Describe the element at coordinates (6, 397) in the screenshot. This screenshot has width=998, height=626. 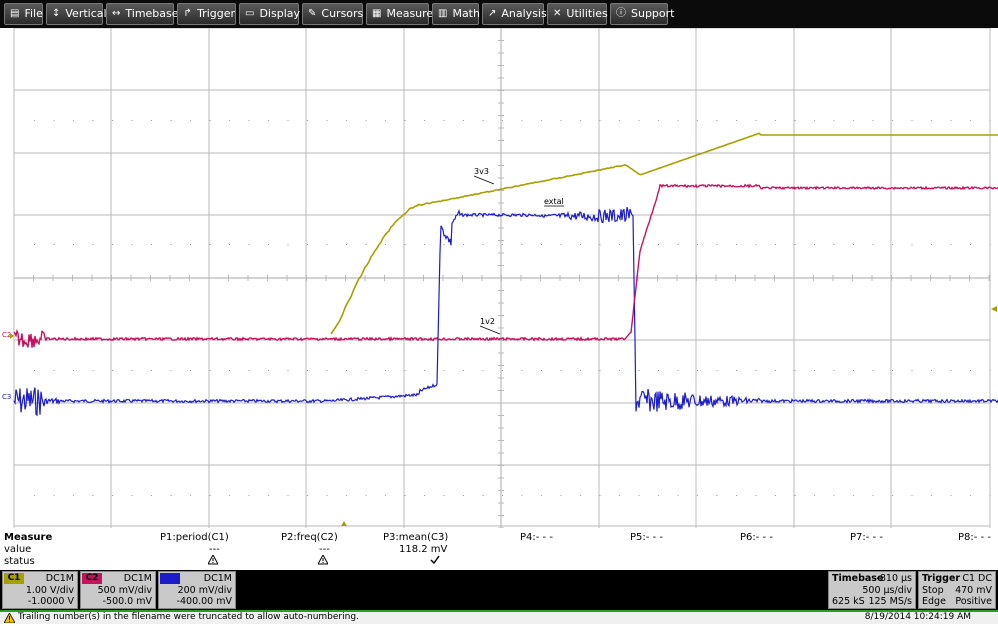
I see `channel-c3-marker: C3` at that location.